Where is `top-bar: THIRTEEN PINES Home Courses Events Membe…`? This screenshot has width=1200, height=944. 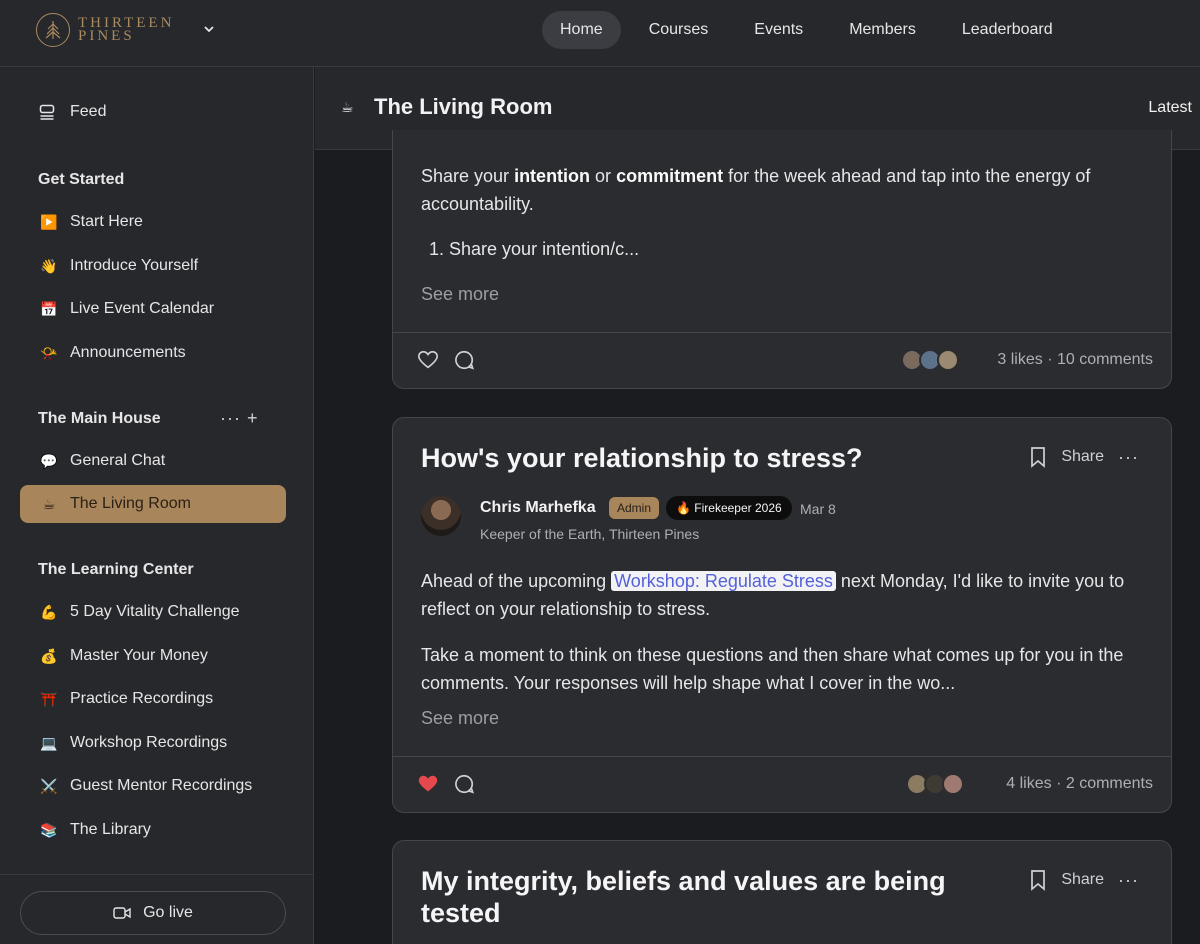 top-bar: THIRTEEN PINES Home Courses Events Membe… is located at coordinates (600, 33).